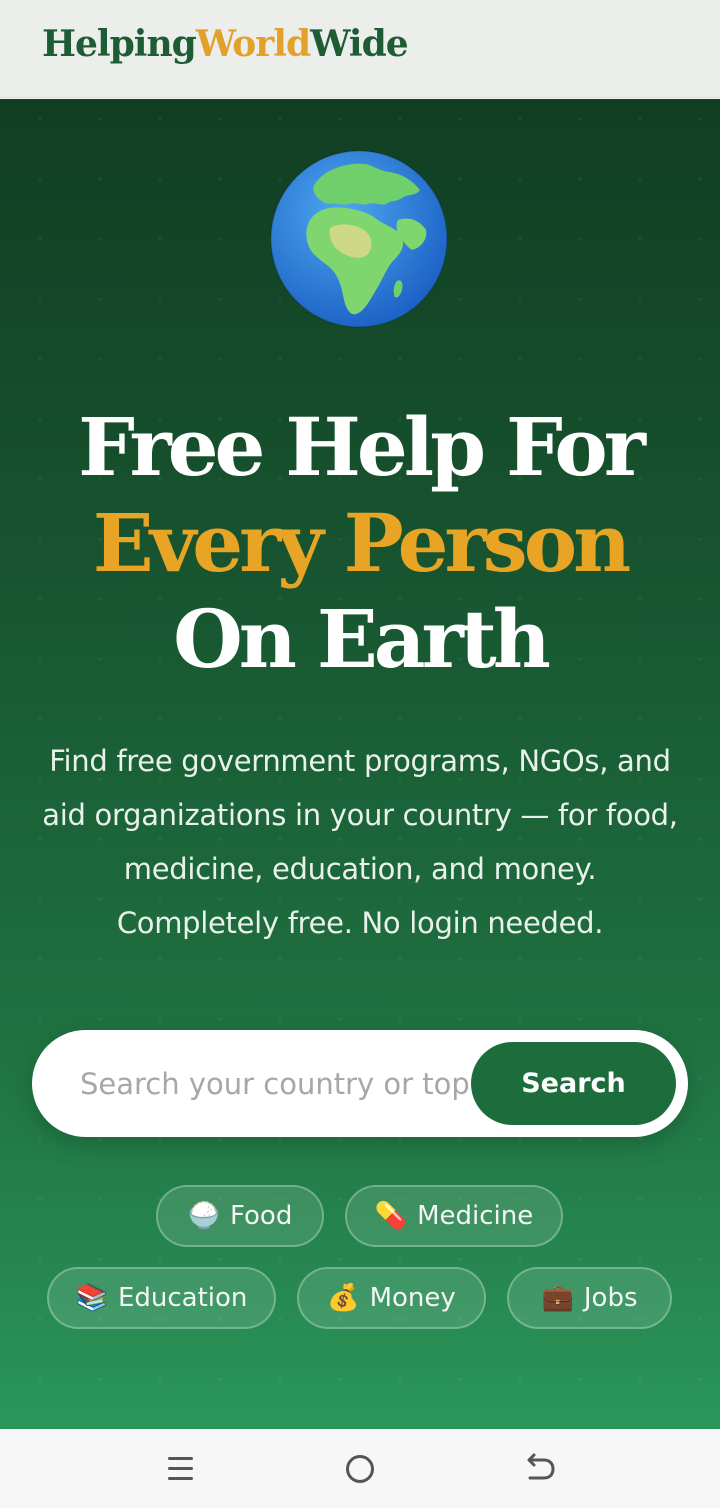  I want to click on category-chip-jobs: 💼 Jobs, so click(589, 1298).